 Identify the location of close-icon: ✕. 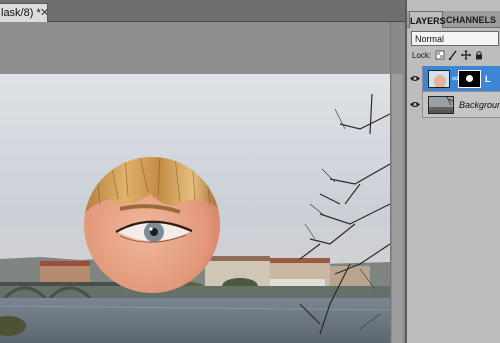
(43, 12).